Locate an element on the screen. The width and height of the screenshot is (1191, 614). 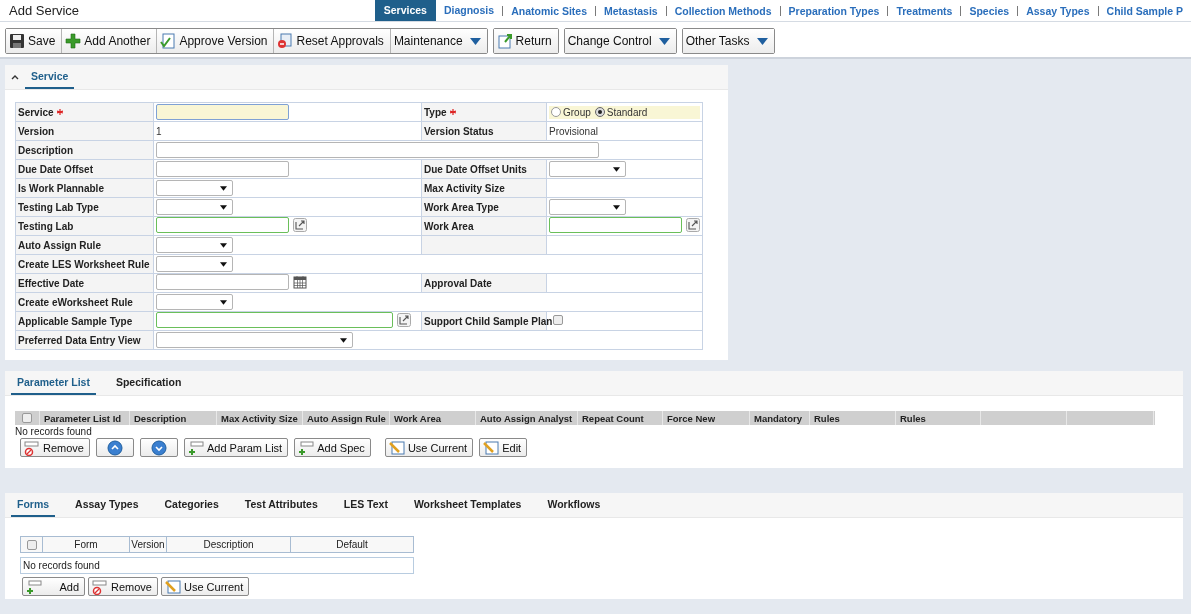
button: Maintenance is located at coordinates (438, 41).